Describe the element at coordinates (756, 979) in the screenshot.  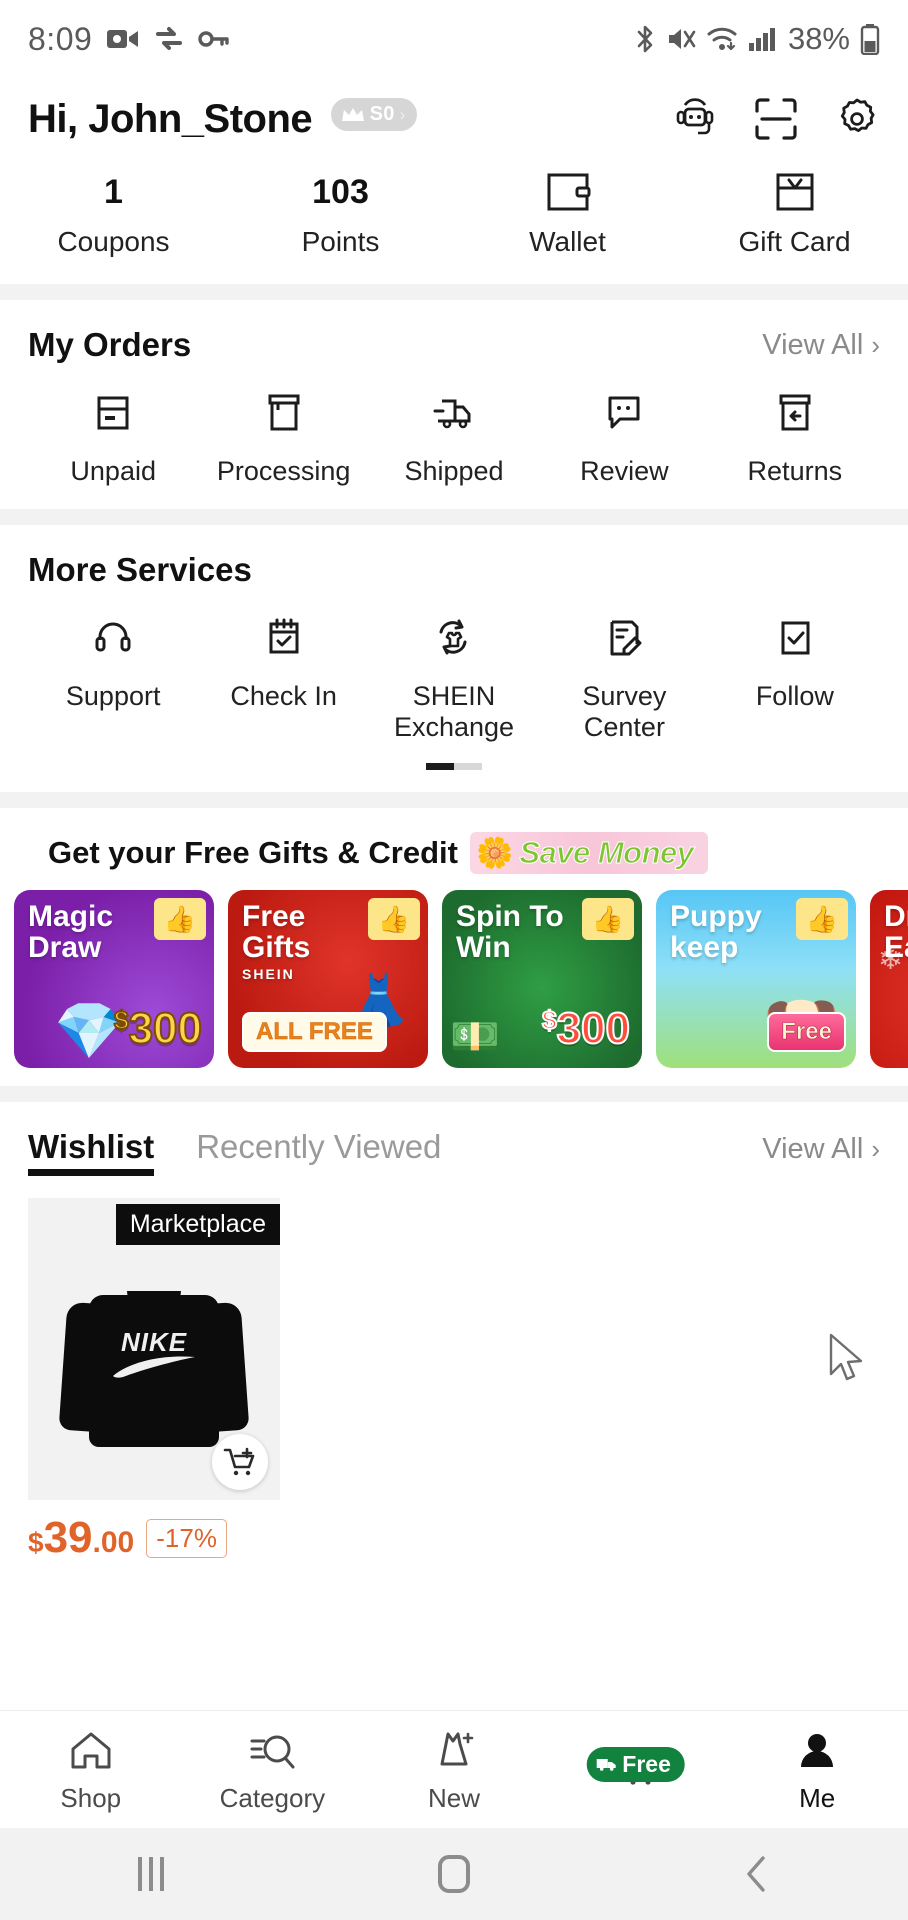
I see `promo-card-puppy-keep: Puppy keep 👍 🐶 Free` at that location.